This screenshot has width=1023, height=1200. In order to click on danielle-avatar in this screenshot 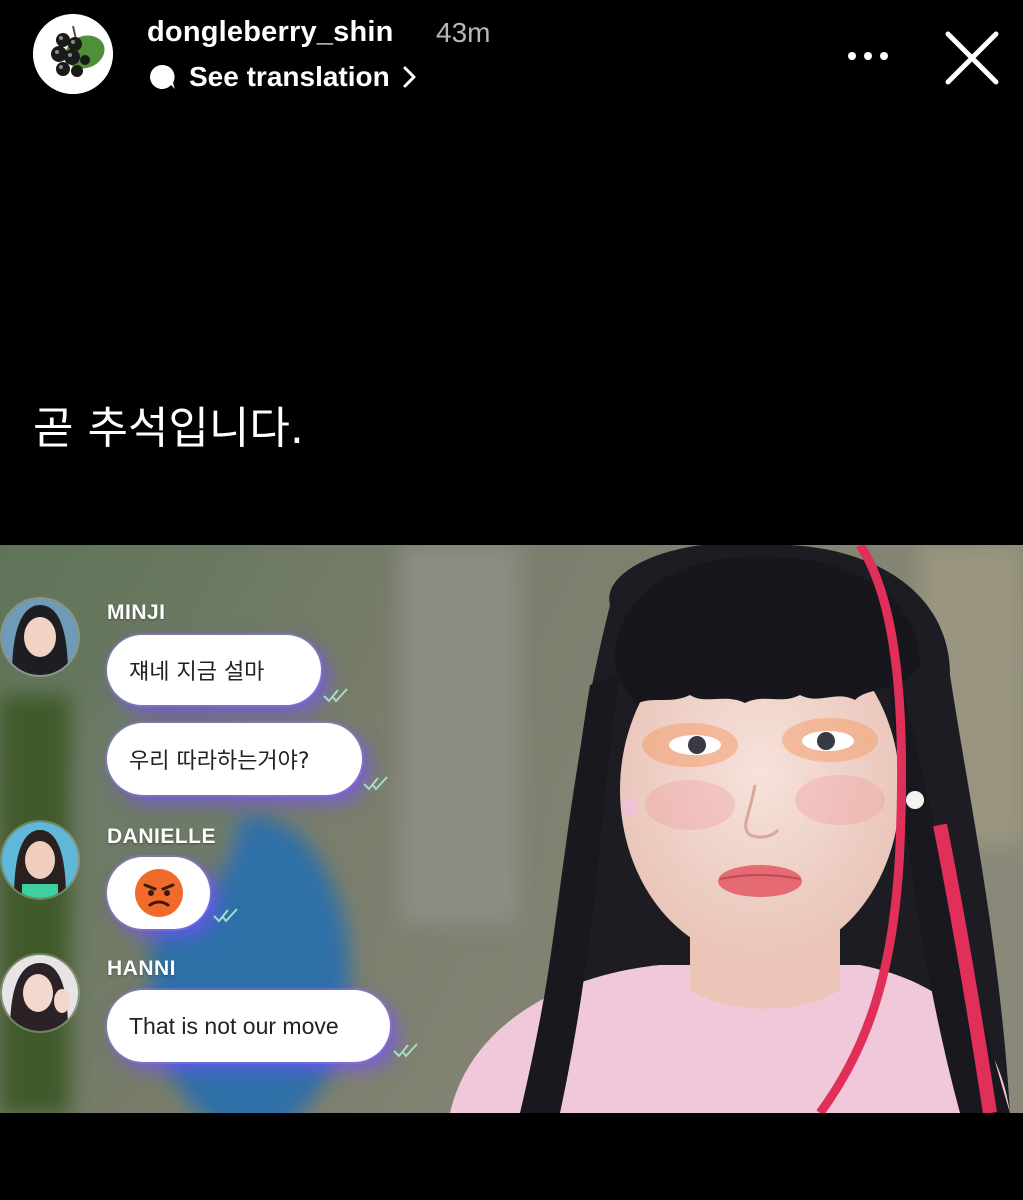, I will do `click(40, 860)`.